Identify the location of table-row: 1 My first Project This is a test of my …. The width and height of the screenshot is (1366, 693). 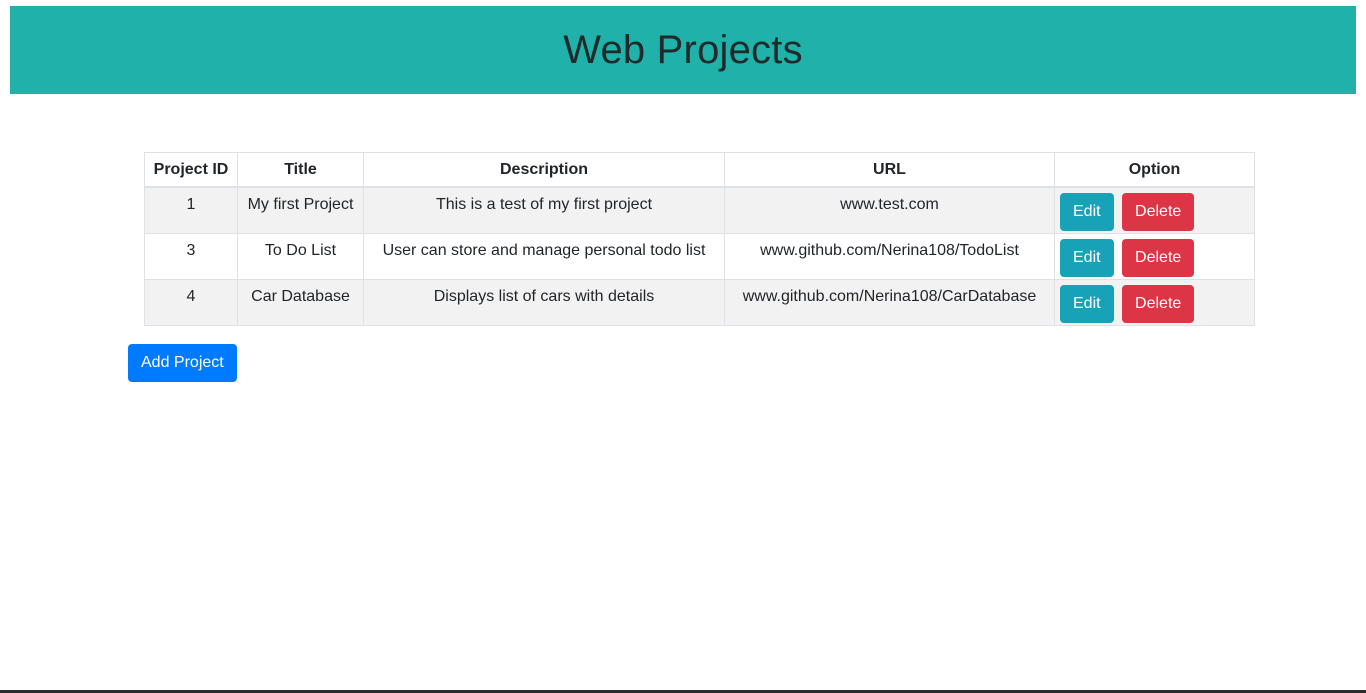
(699, 210).